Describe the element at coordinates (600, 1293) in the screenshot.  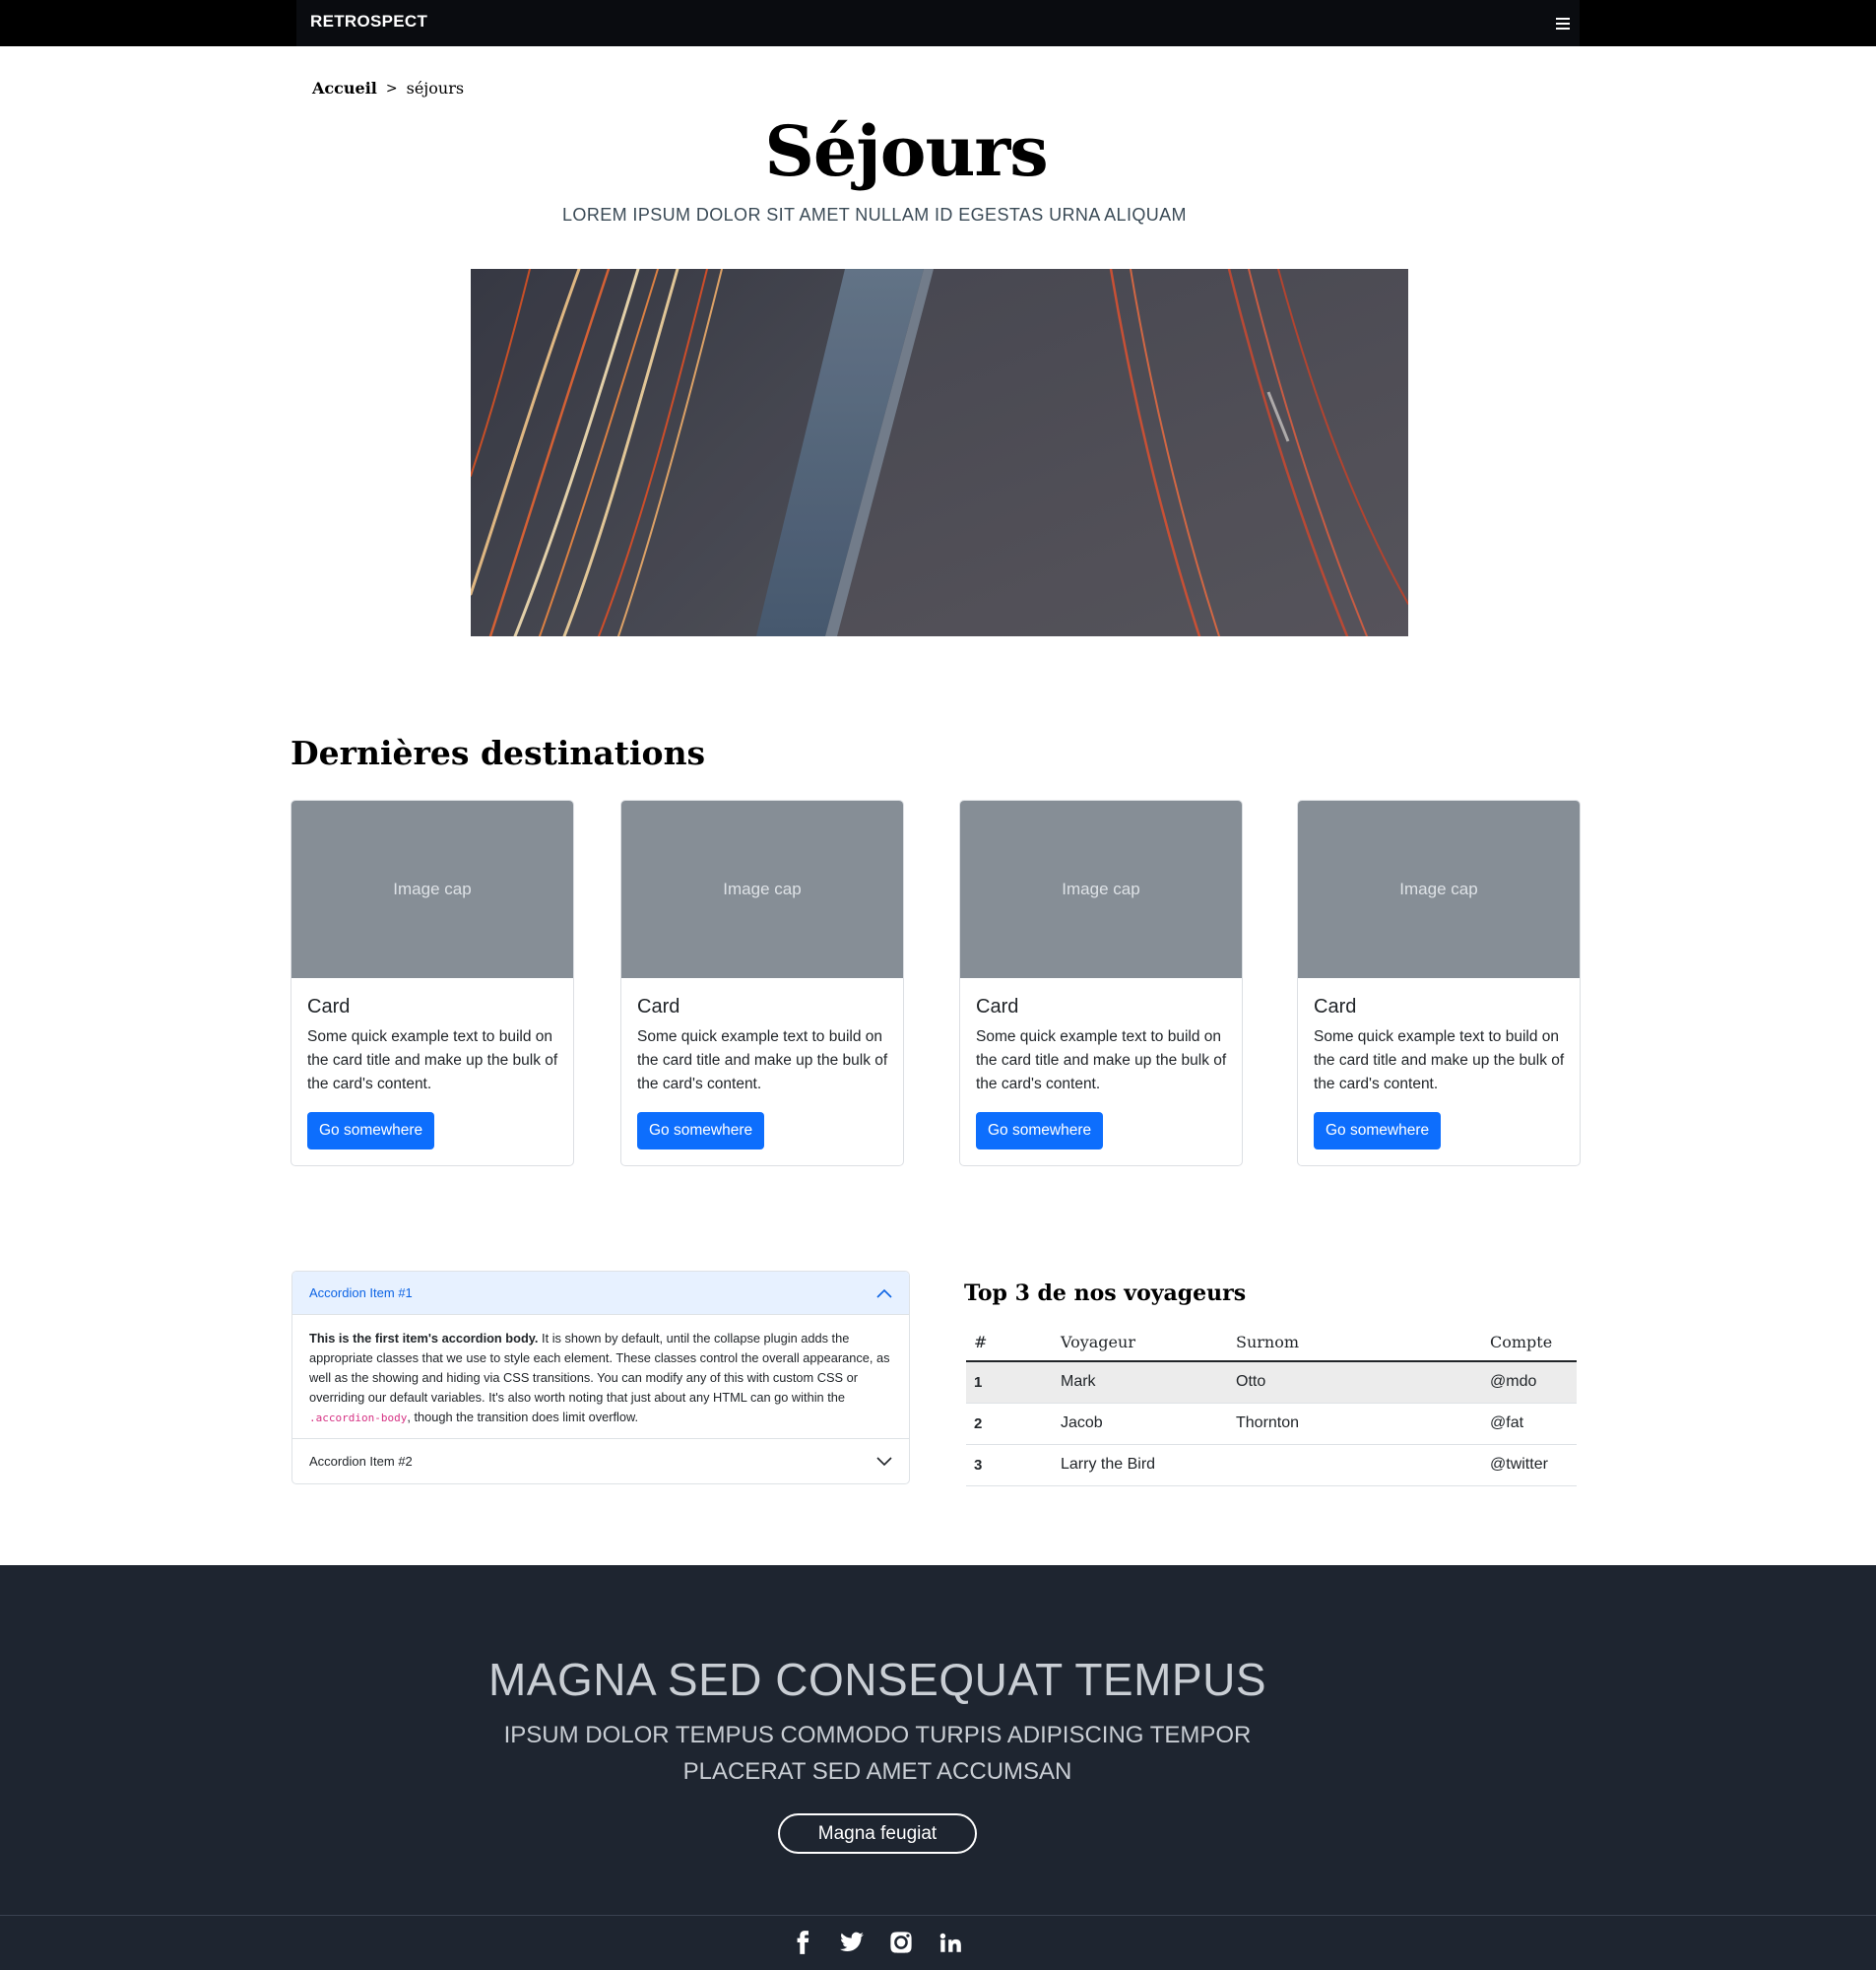
I see `accordion-item-1-header: Accordion Item #1` at that location.